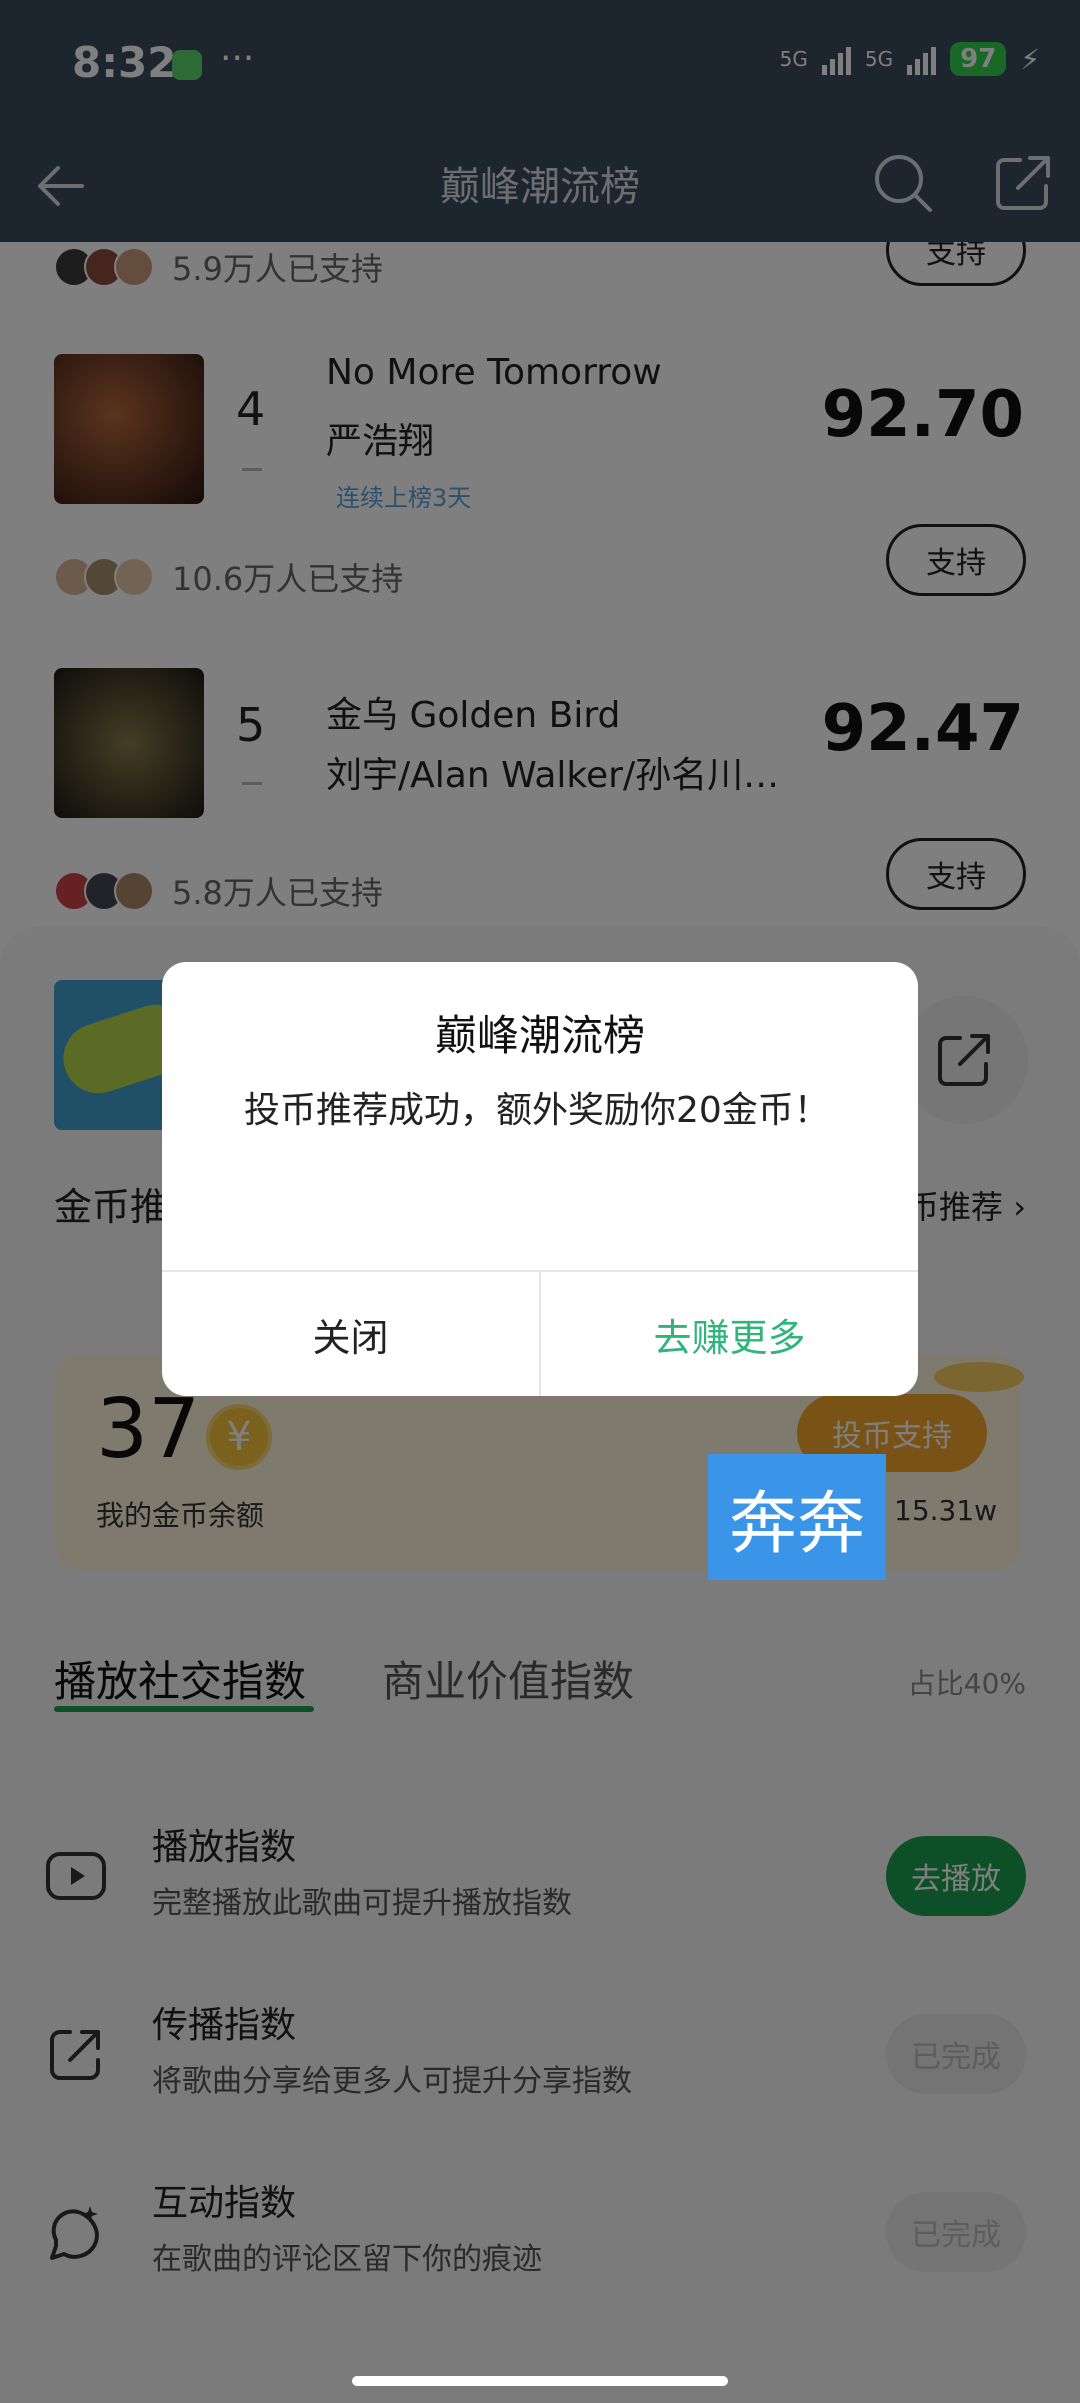 The width and height of the screenshot is (1080, 2403). Describe the element at coordinates (539, 1035) in the screenshot. I see `dialog-title: 巅峰潮流榜` at that location.